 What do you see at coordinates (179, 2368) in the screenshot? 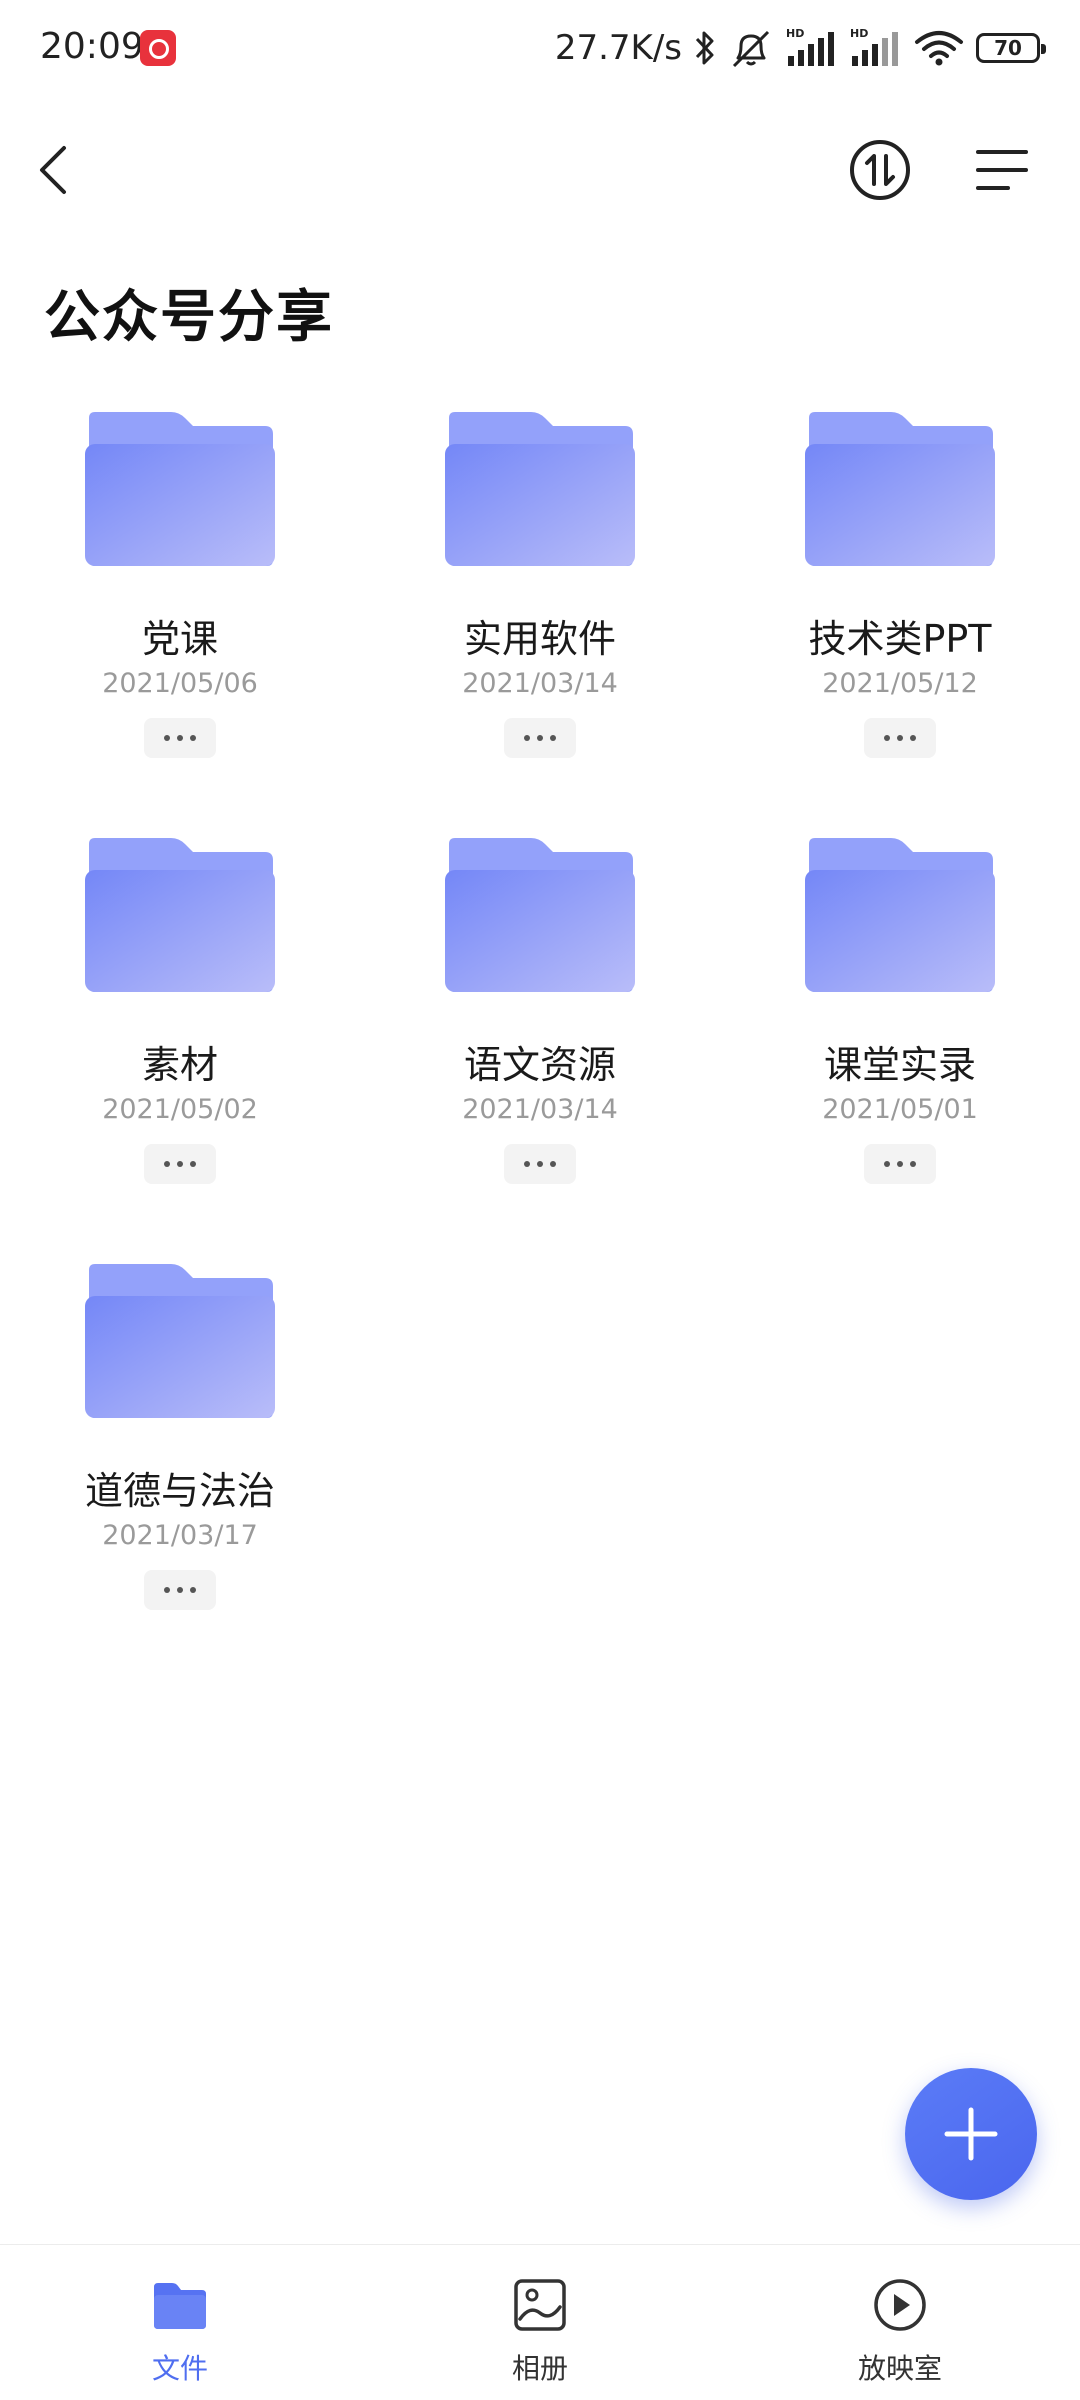
I see `nav-label: 文件` at bounding box center [179, 2368].